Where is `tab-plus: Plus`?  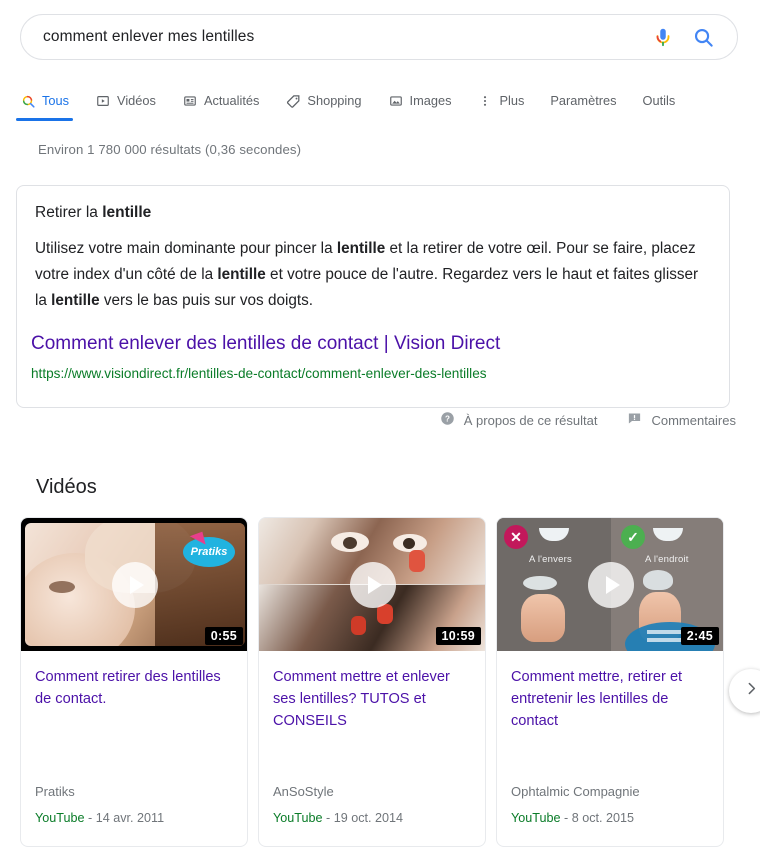 tab-plus: Plus is located at coordinates (500, 101).